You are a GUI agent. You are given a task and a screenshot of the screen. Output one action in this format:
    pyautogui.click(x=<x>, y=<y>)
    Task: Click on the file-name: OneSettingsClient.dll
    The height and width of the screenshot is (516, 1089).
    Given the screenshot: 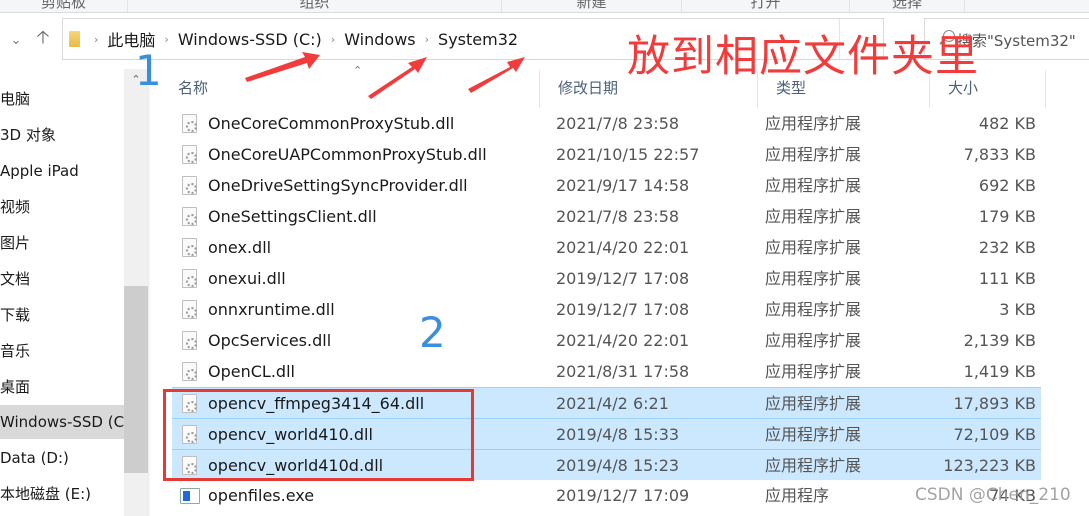 What is the action you would take?
    pyautogui.click(x=292, y=216)
    